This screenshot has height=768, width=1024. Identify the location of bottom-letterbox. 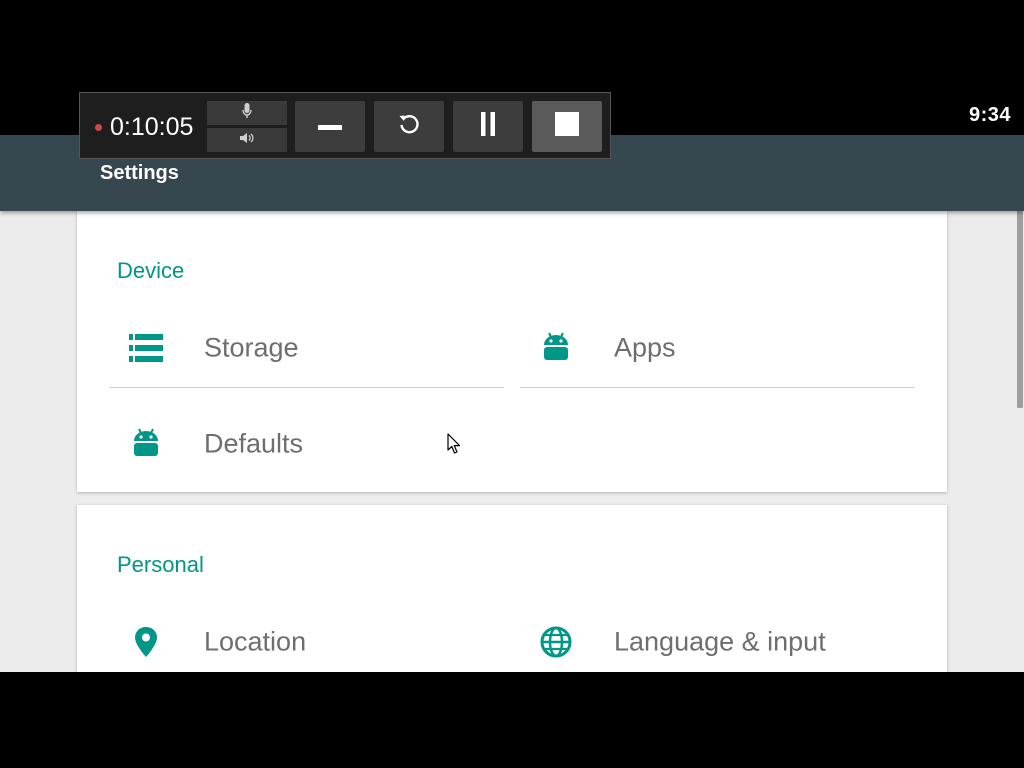
(512, 720).